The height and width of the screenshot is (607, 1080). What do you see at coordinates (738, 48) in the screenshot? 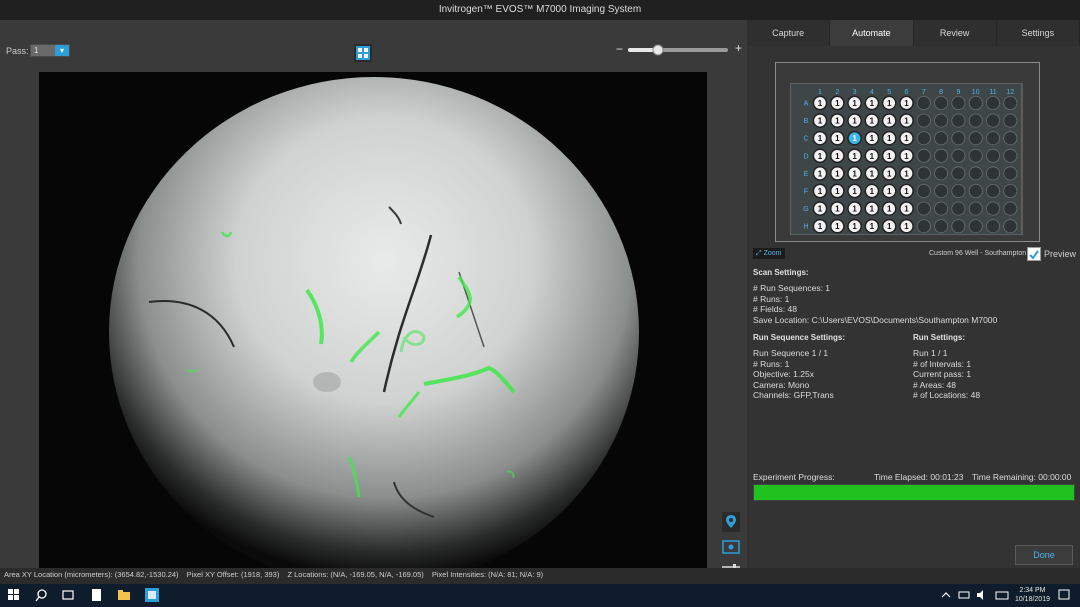
I see `zoom-in-icon: +` at bounding box center [738, 48].